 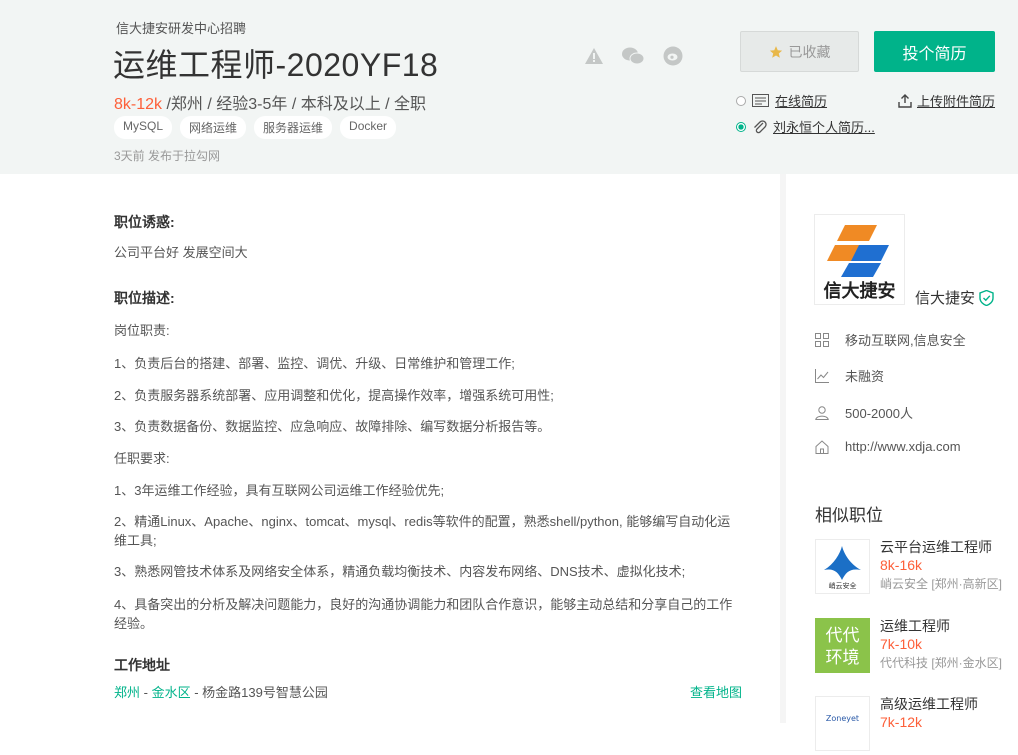 I want to click on funding-text: 未融资, so click(x=865, y=376).